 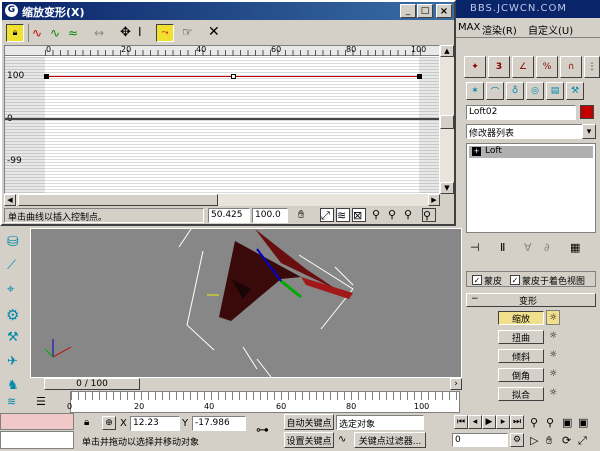 What do you see at coordinates (216, 32) in the screenshot?
I see `reset-curve-icon: ✕` at bounding box center [216, 32].